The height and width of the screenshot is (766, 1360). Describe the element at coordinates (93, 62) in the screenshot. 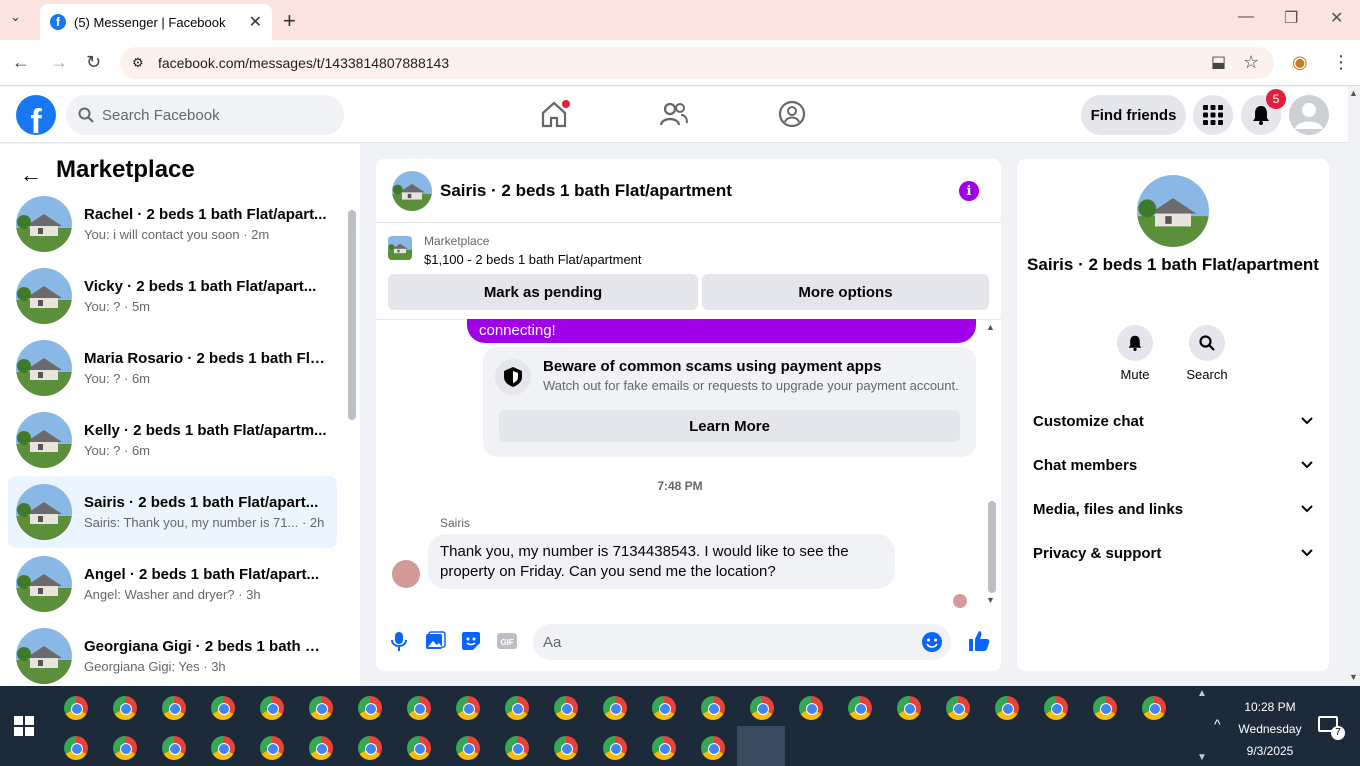

I see `reload-icon: ↻` at that location.